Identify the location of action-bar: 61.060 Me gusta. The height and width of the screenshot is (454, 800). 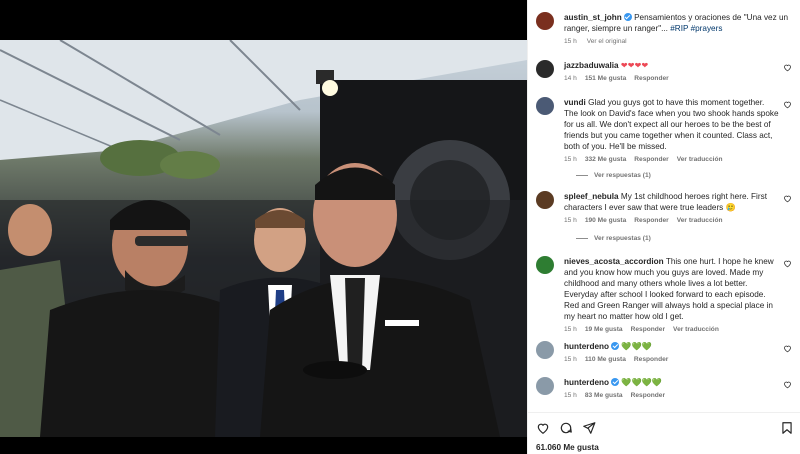
(664, 433).